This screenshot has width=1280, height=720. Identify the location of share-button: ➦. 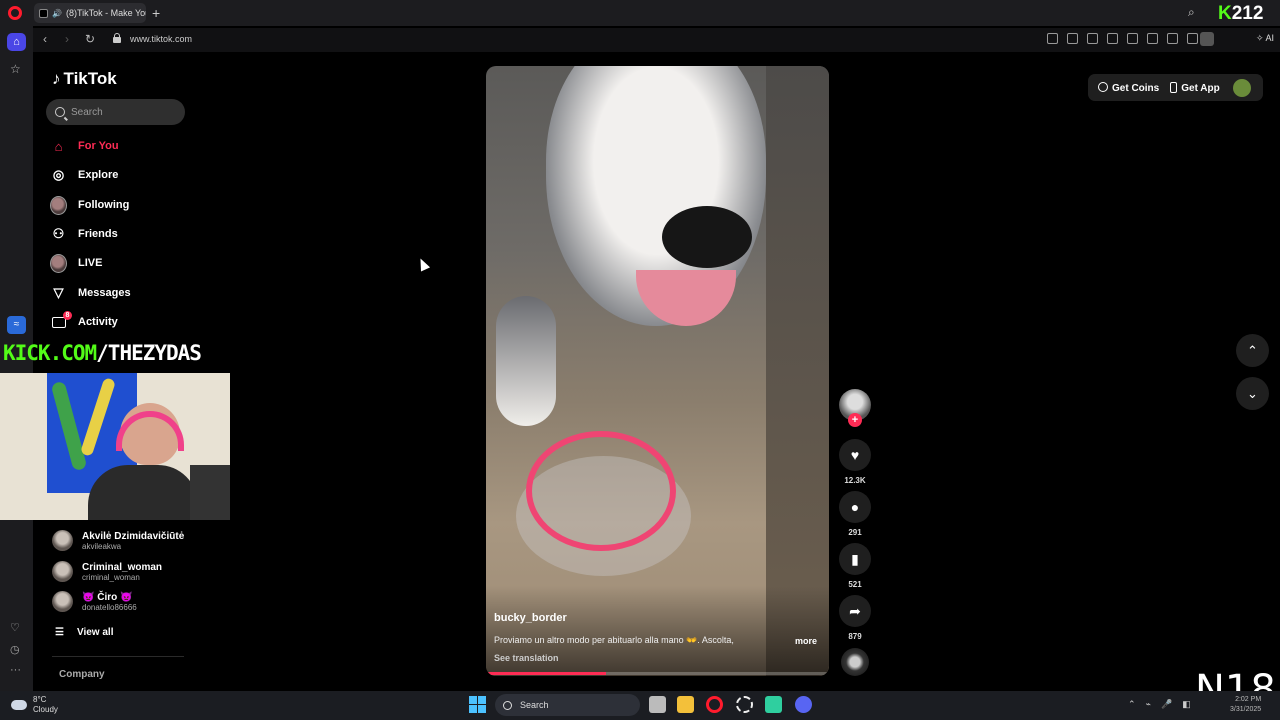
(855, 611).